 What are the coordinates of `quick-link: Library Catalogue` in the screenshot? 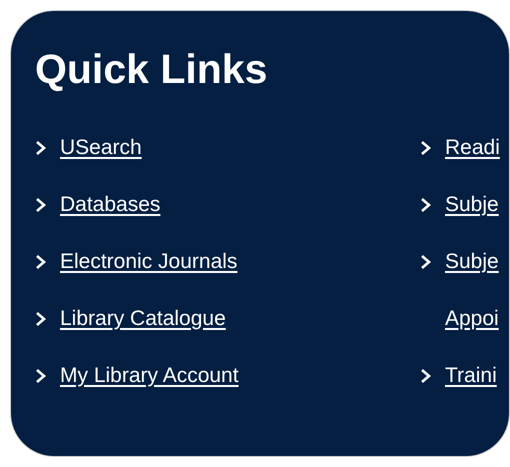 It's located at (143, 319).